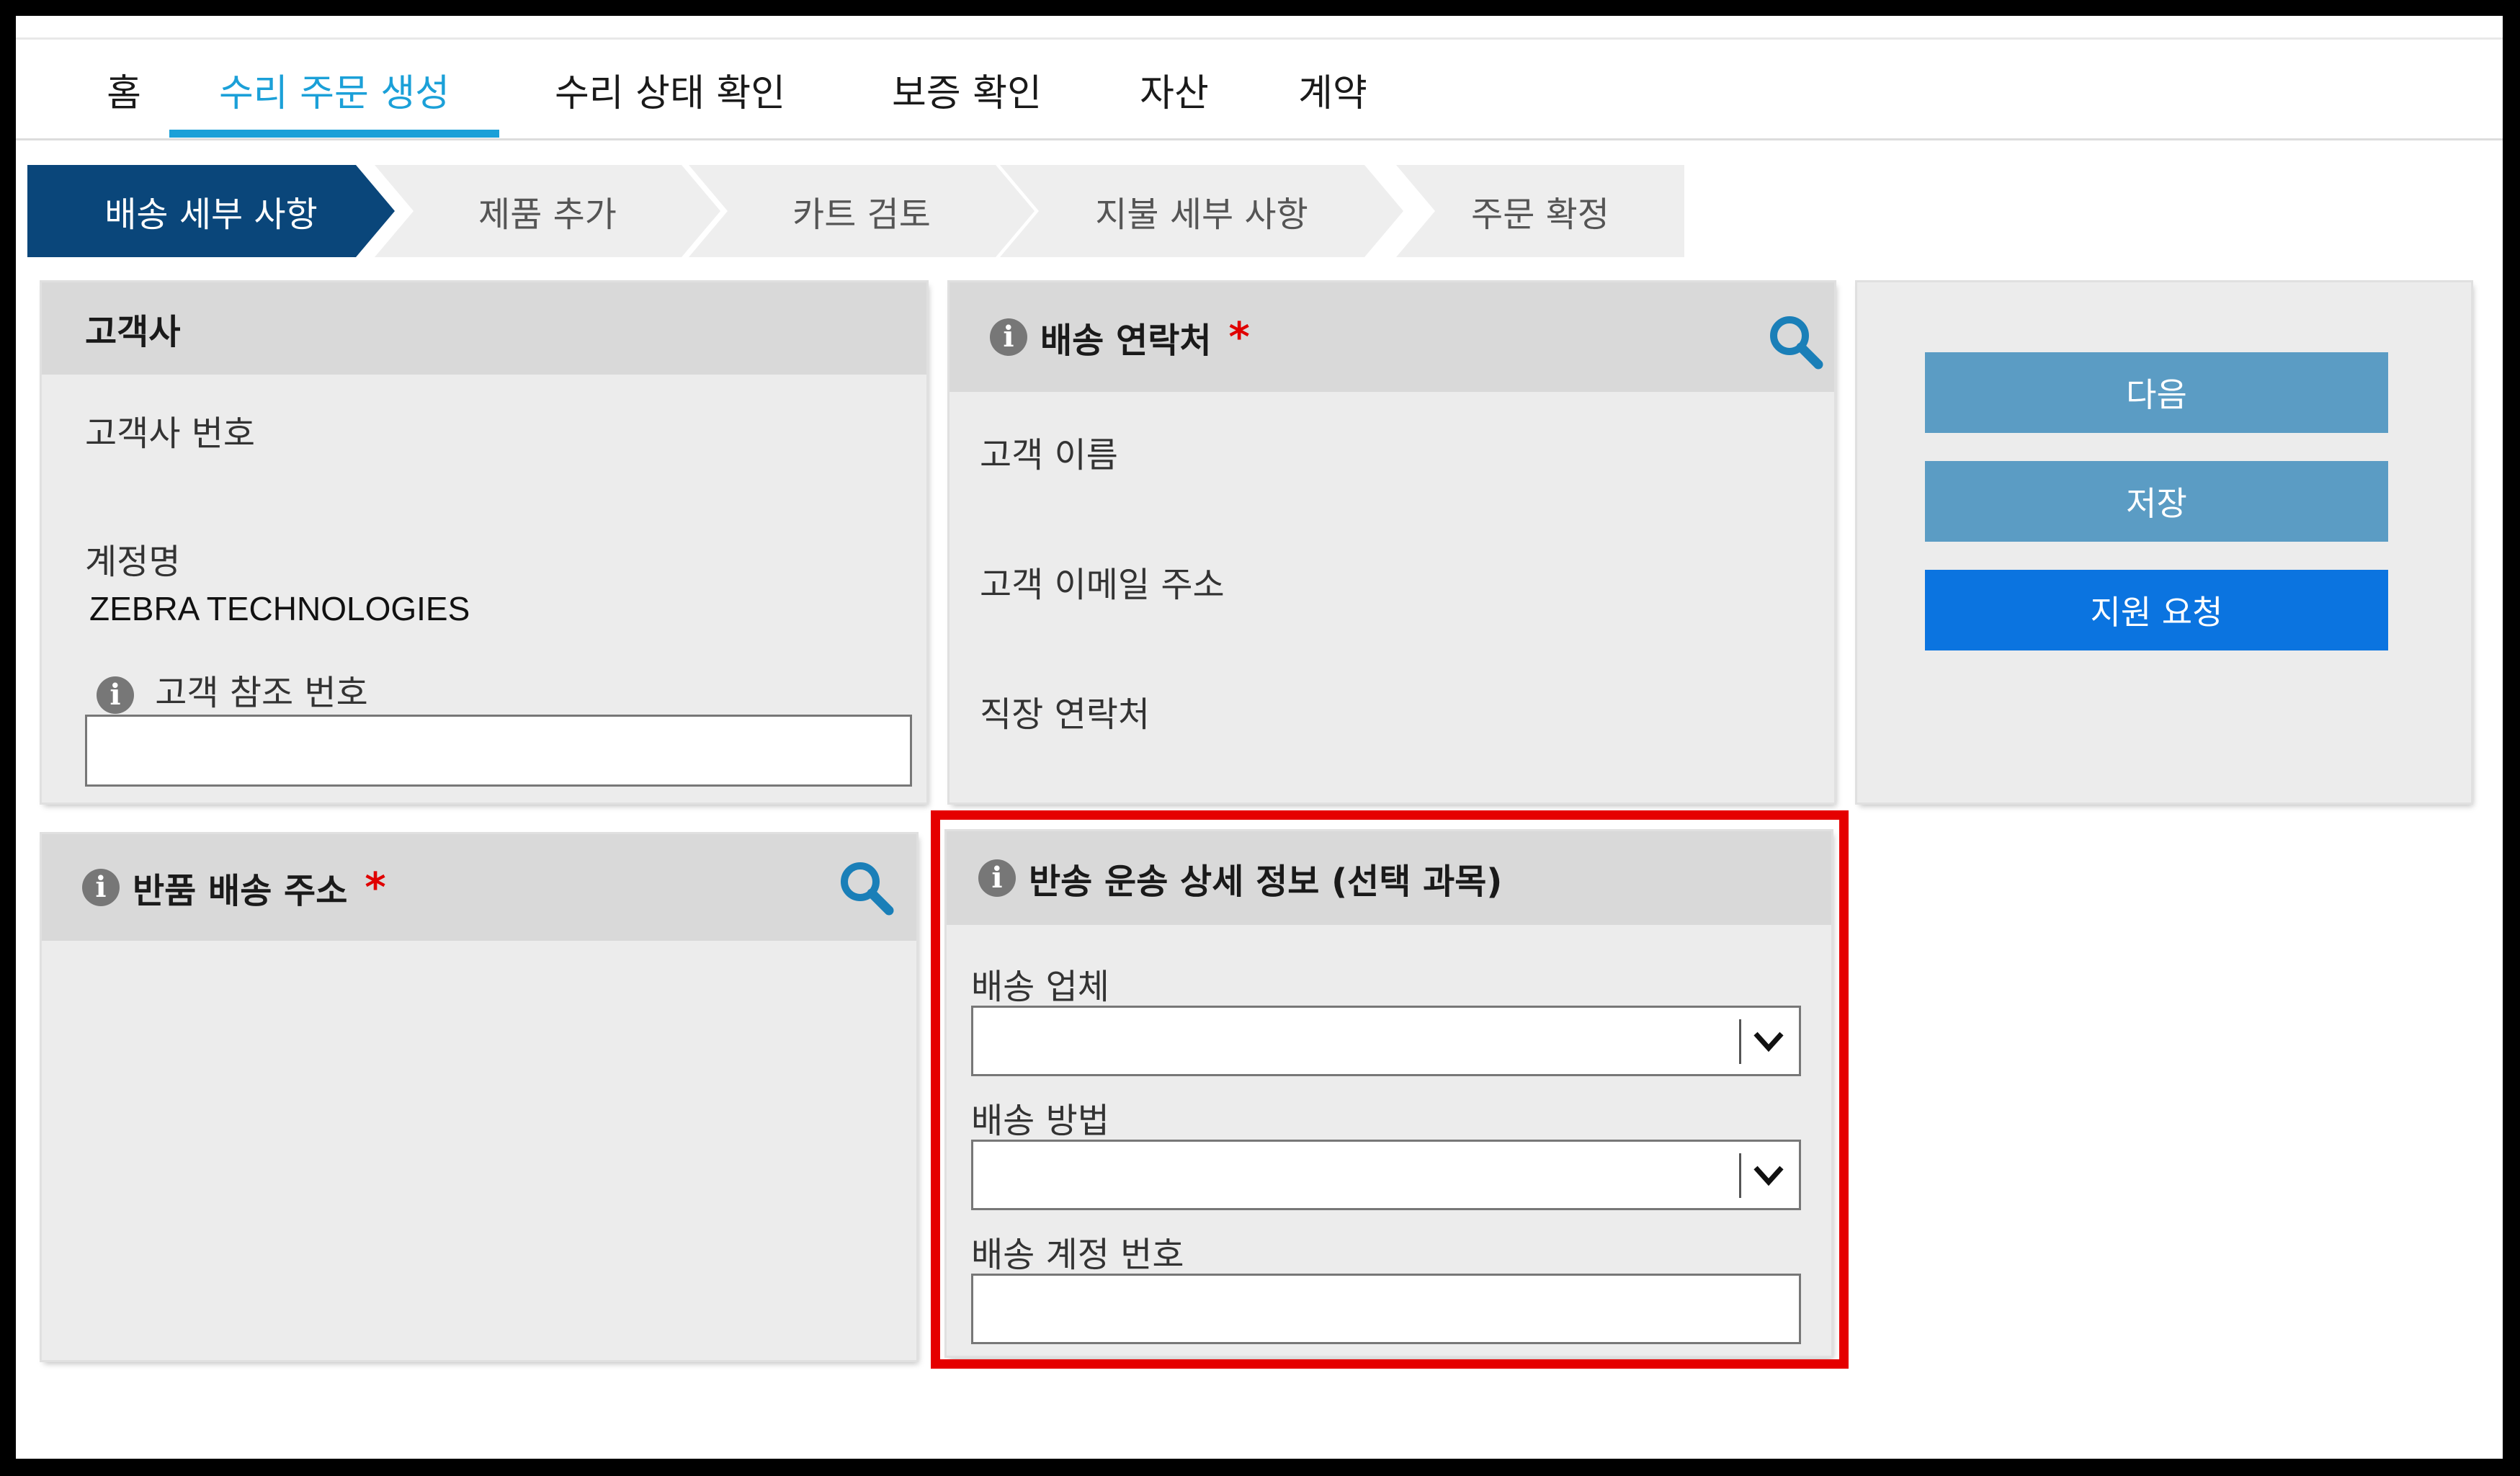  I want to click on save-button: 저장, so click(2156, 501).